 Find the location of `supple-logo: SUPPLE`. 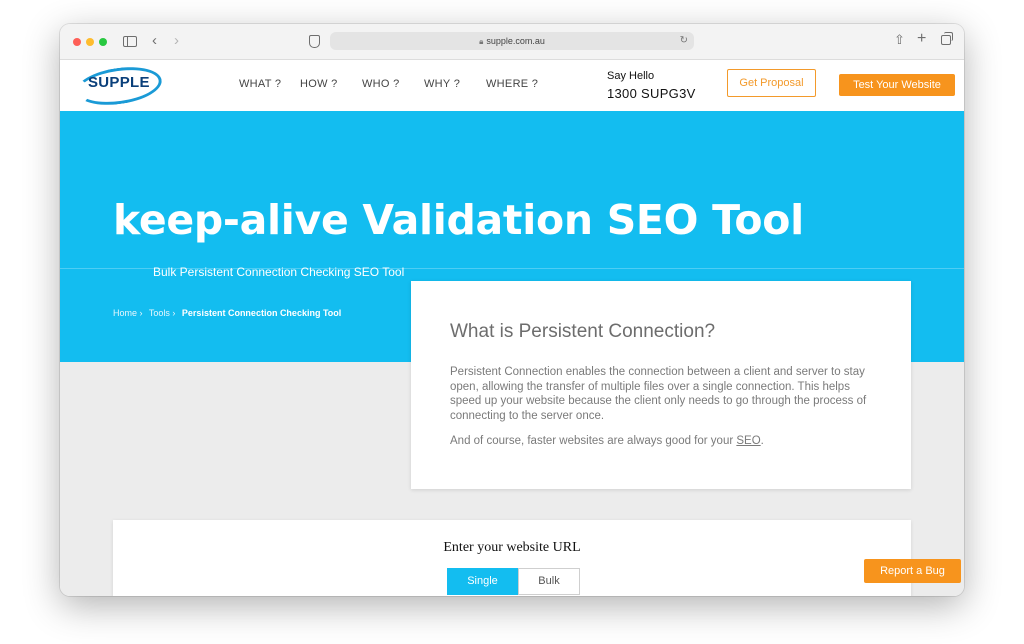

supple-logo: SUPPLE is located at coordinates (119, 86).